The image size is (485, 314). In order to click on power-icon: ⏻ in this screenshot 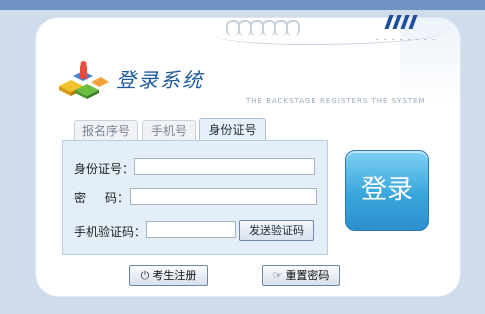, I will do `click(145, 275)`.